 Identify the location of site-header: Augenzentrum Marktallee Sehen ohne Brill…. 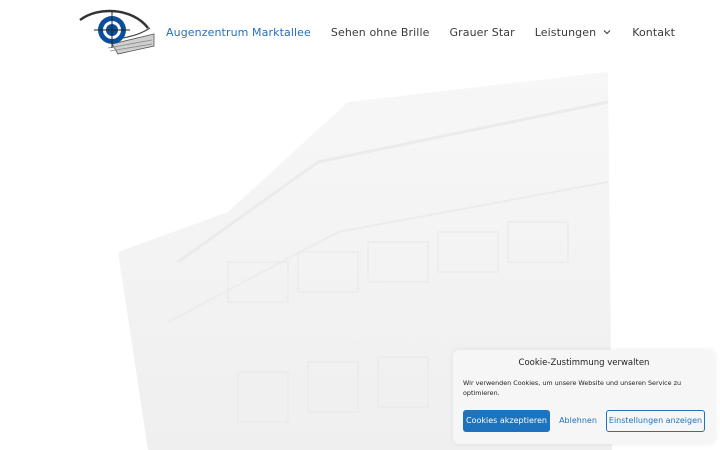
(360, 32).